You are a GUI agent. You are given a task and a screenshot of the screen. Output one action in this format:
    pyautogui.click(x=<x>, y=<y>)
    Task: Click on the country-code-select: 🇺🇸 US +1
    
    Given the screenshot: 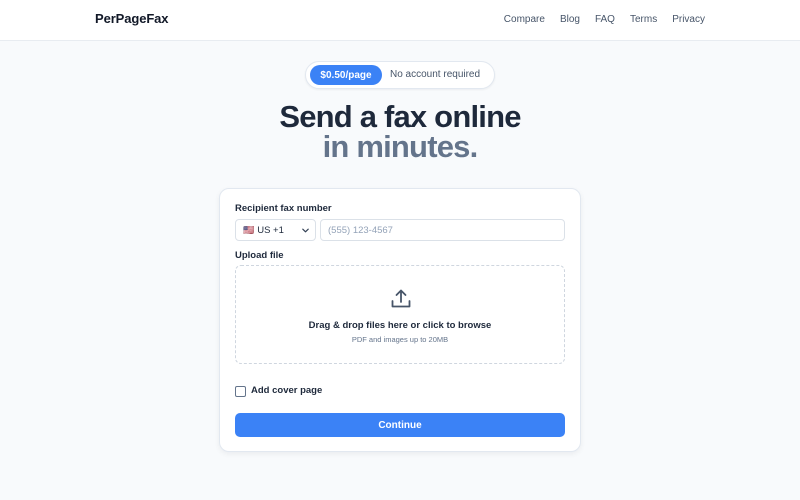 What is the action you would take?
    pyautogui.click(x=275, y=230)
    